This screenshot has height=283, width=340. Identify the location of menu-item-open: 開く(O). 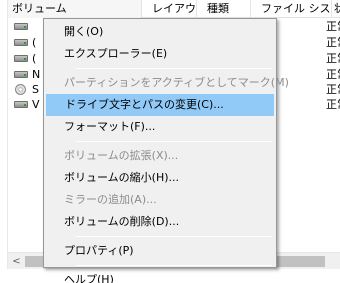
(160, 32).